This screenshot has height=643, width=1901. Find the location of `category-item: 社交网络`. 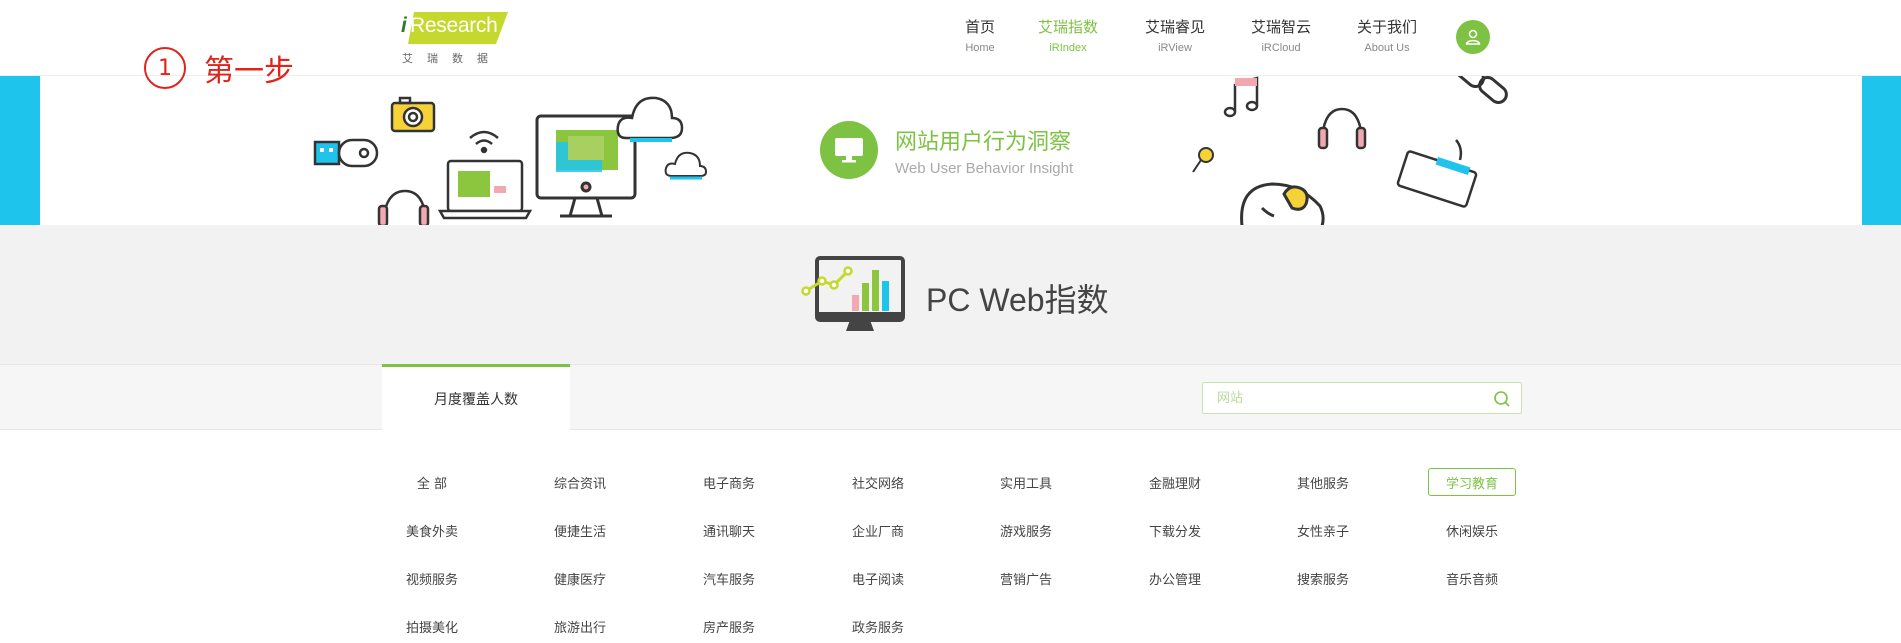

category-item: 社交网络 is located at coordinates (878, 482).